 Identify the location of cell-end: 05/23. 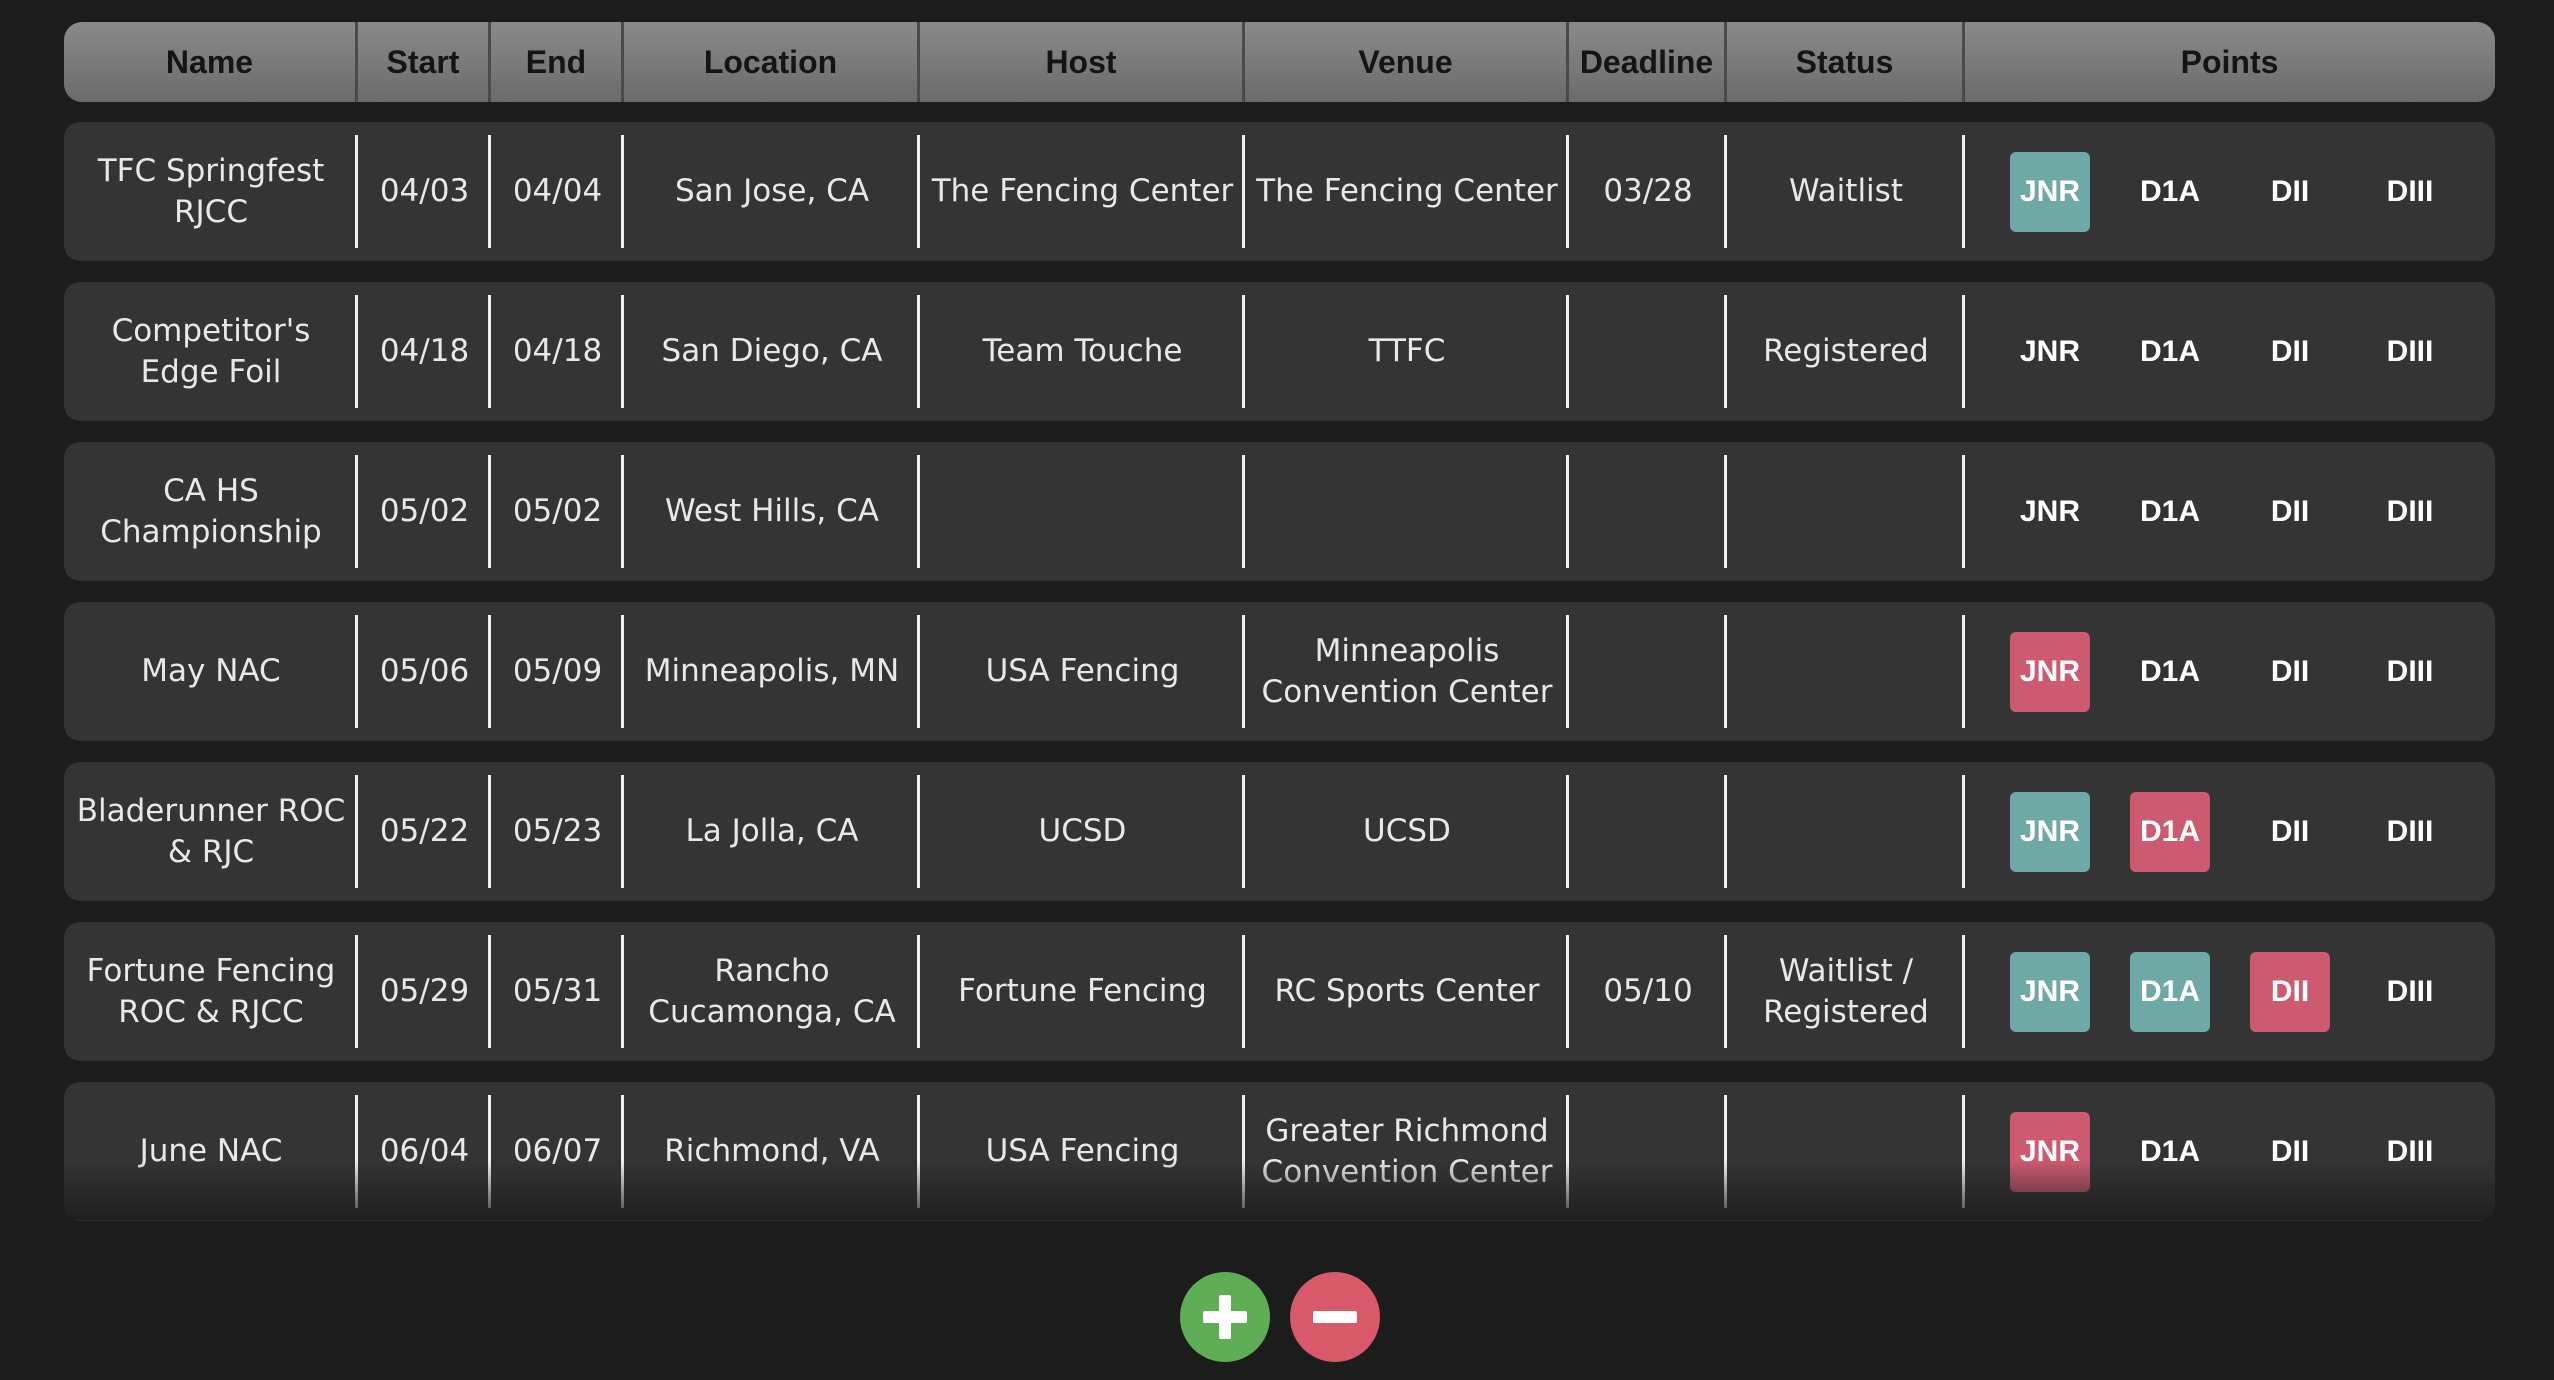
(557, 831).